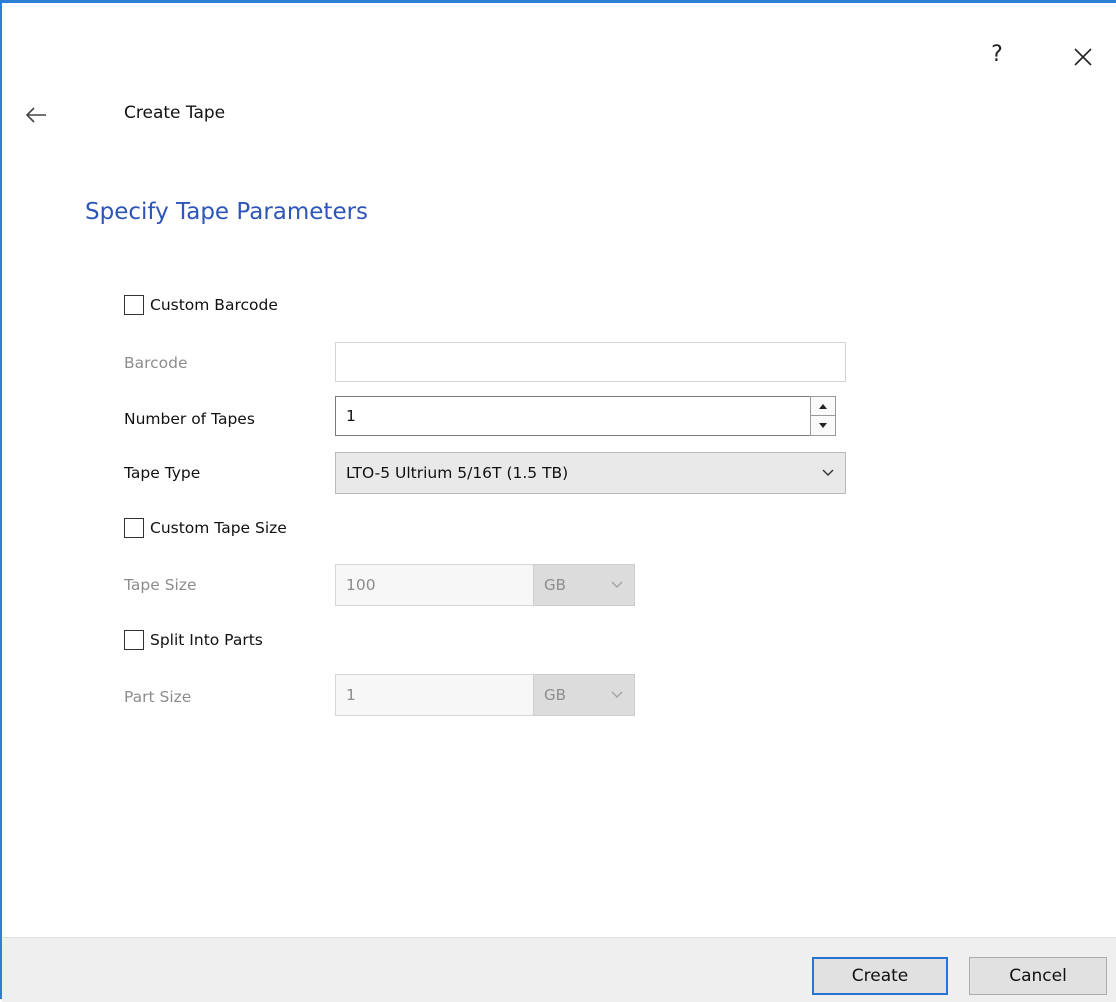 The image size is (1116, 1002). Describe the element at coordinates (880, 976) in the screenshot. I see `create-button: Create` at that location.